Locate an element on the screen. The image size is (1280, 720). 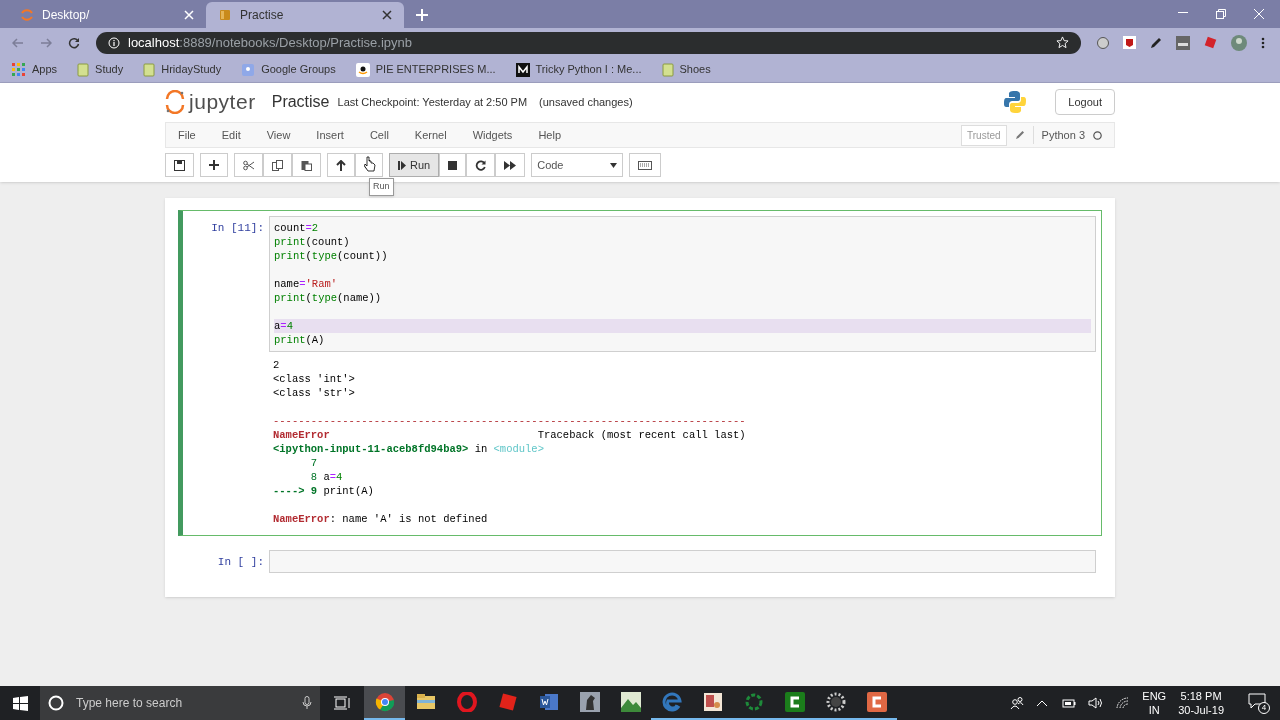
save-button is located at coordinates (179, 165).